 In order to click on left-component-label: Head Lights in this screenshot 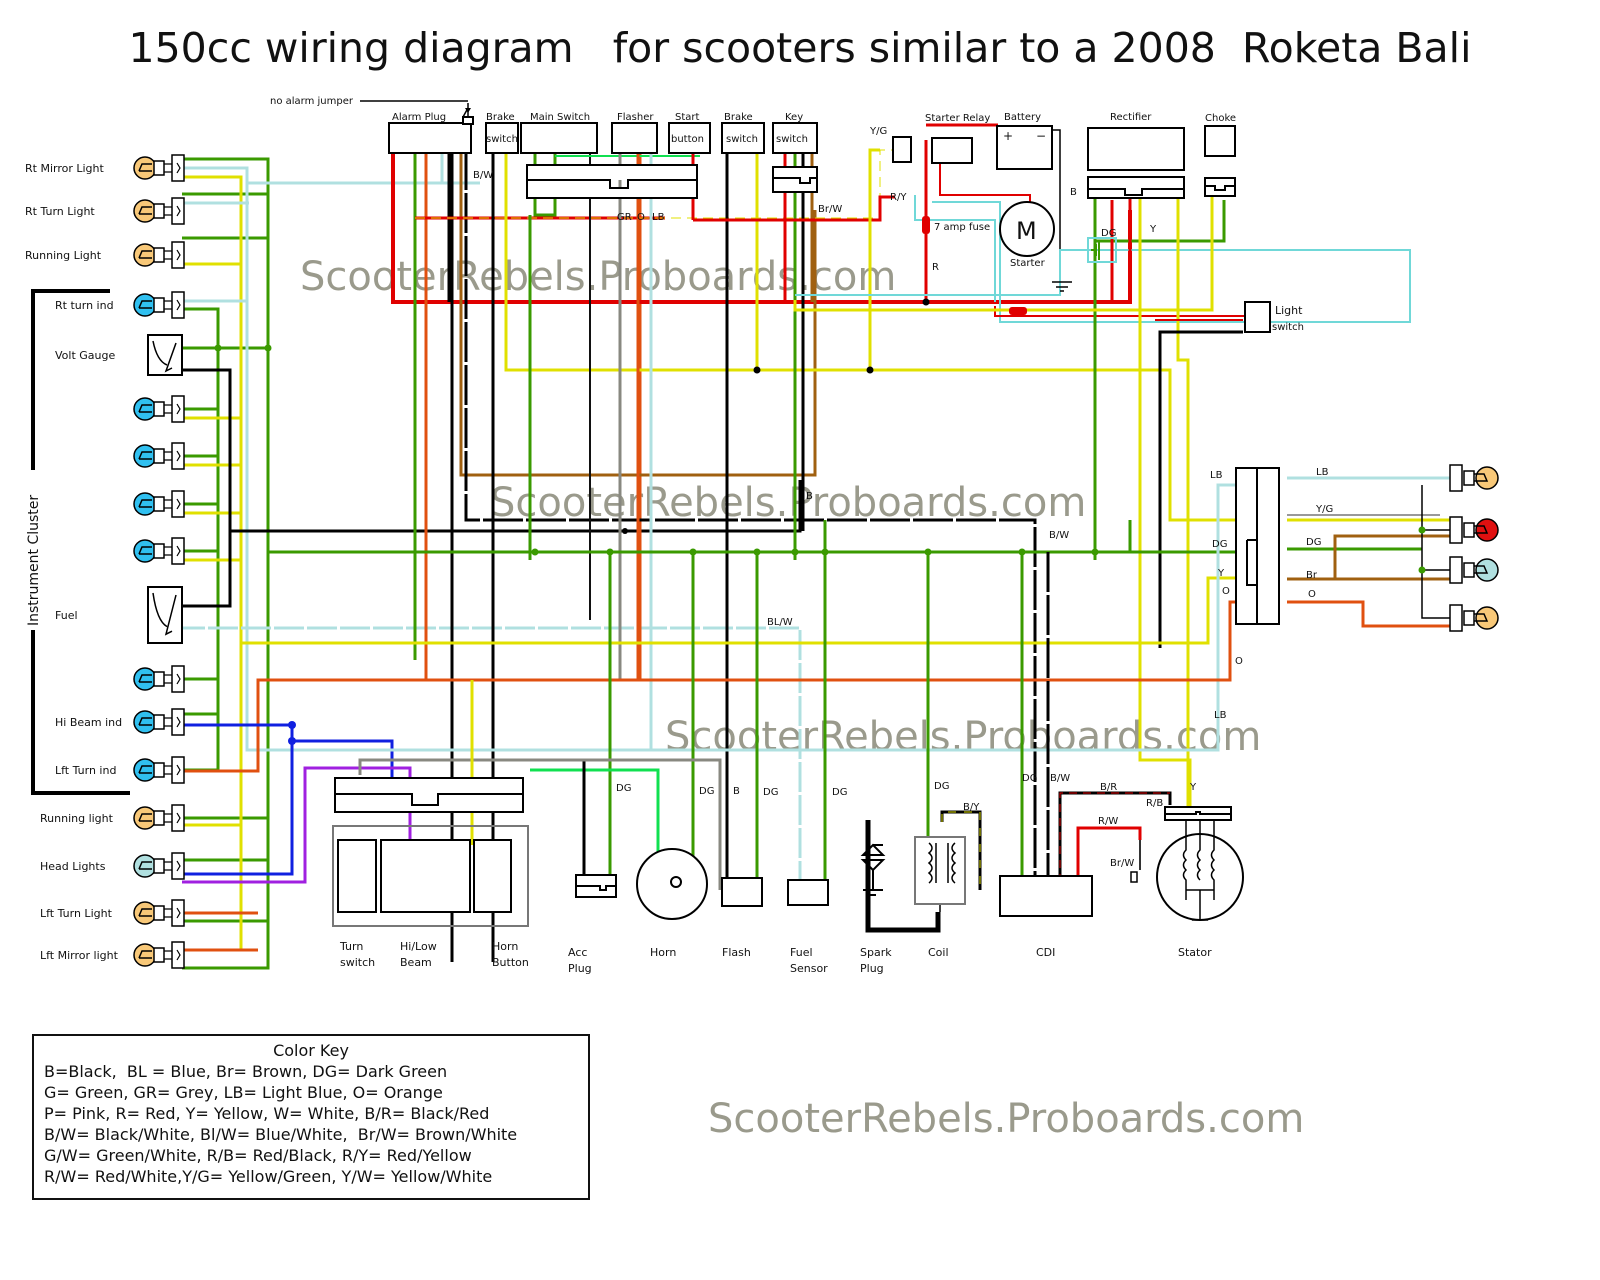, I will do `click(73, 866)`.